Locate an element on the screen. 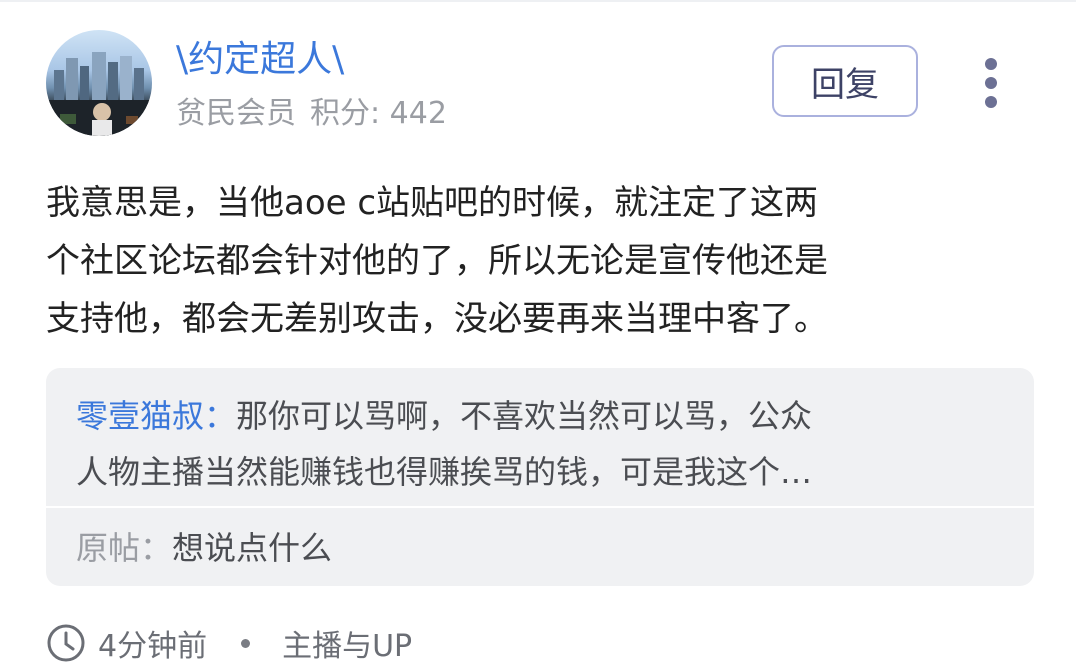 This screenshot has height=672, width=1076. post-footer: 4分钟前 主播与UP is located at coordinates (229, 643).